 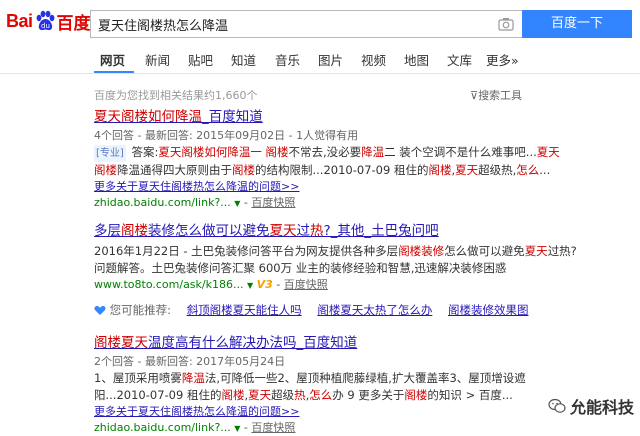 I want to click on svg-text: du, so click(x=45, y=26).